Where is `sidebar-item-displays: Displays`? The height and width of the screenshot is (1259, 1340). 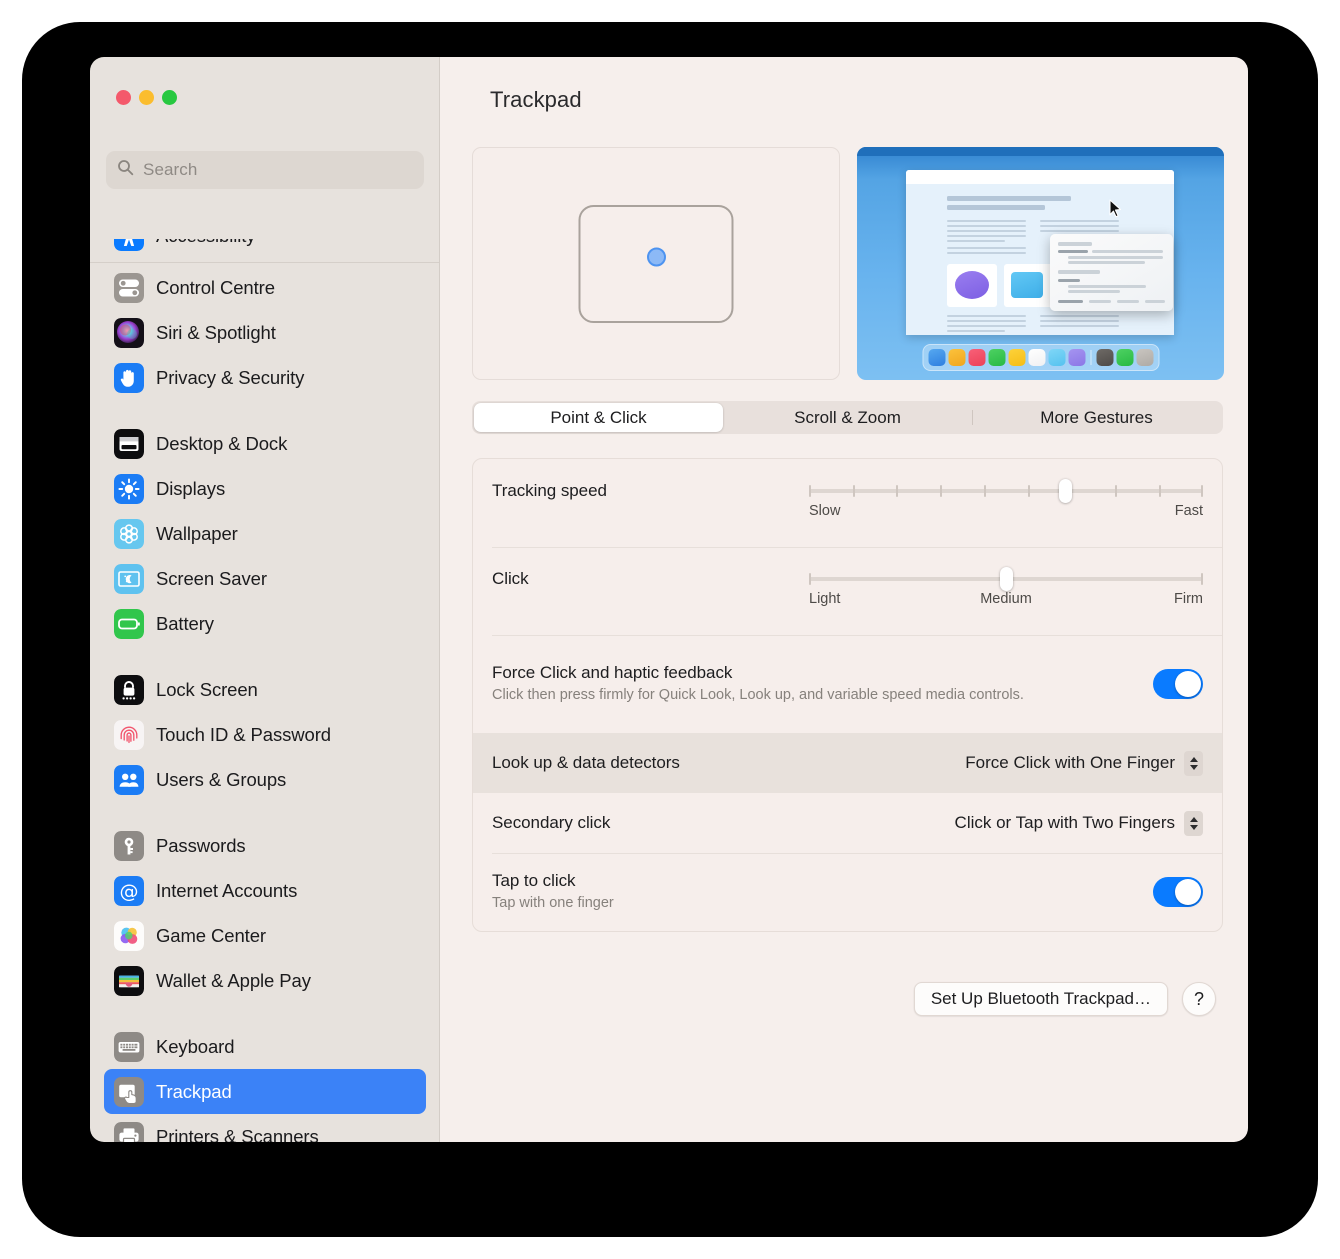 sidebar-item-displays: Displays is located at coordinates (265, 488).